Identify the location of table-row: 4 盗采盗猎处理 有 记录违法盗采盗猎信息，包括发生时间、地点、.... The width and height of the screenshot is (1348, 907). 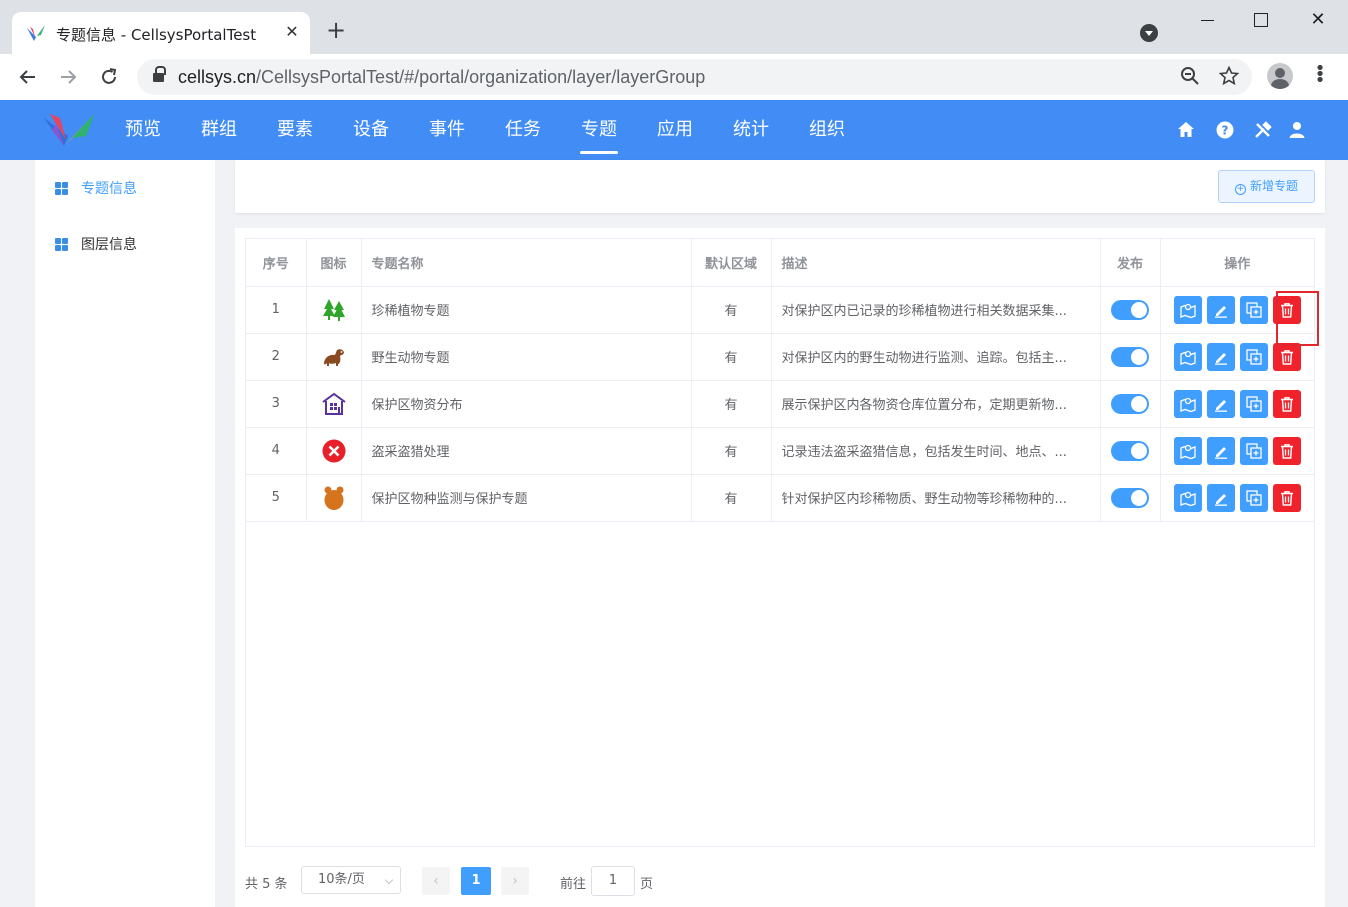
(780, 451).